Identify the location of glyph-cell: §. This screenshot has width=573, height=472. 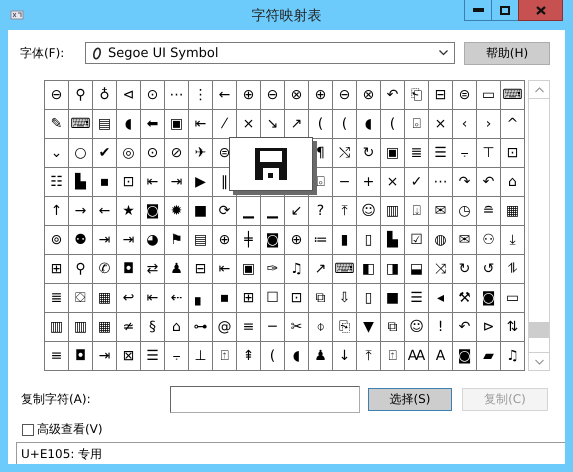
(152, 327).